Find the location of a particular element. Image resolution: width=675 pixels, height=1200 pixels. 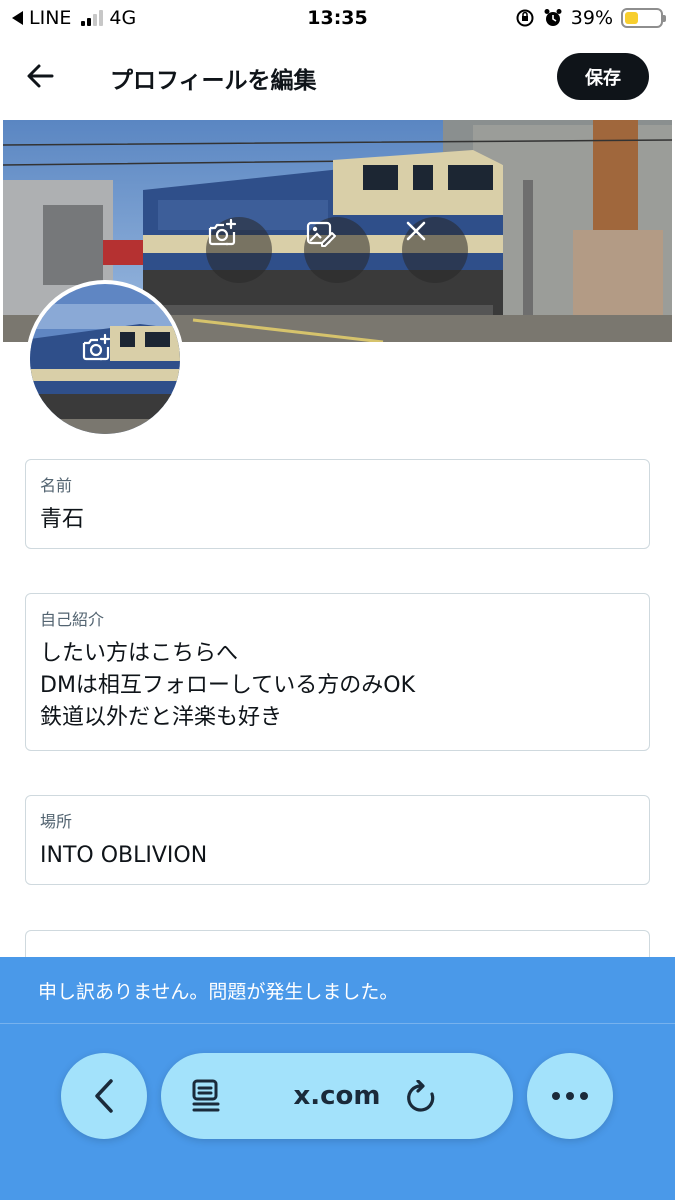

avatar is located at coordinates (105, 359).